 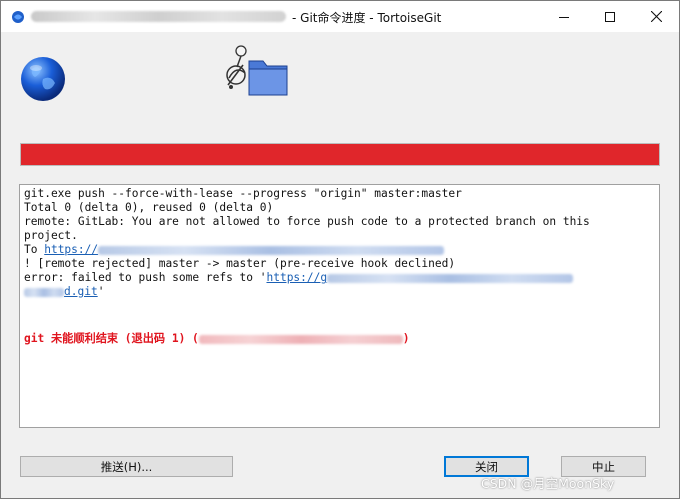 I want to click on app-icon, so click(x=18, y=16).